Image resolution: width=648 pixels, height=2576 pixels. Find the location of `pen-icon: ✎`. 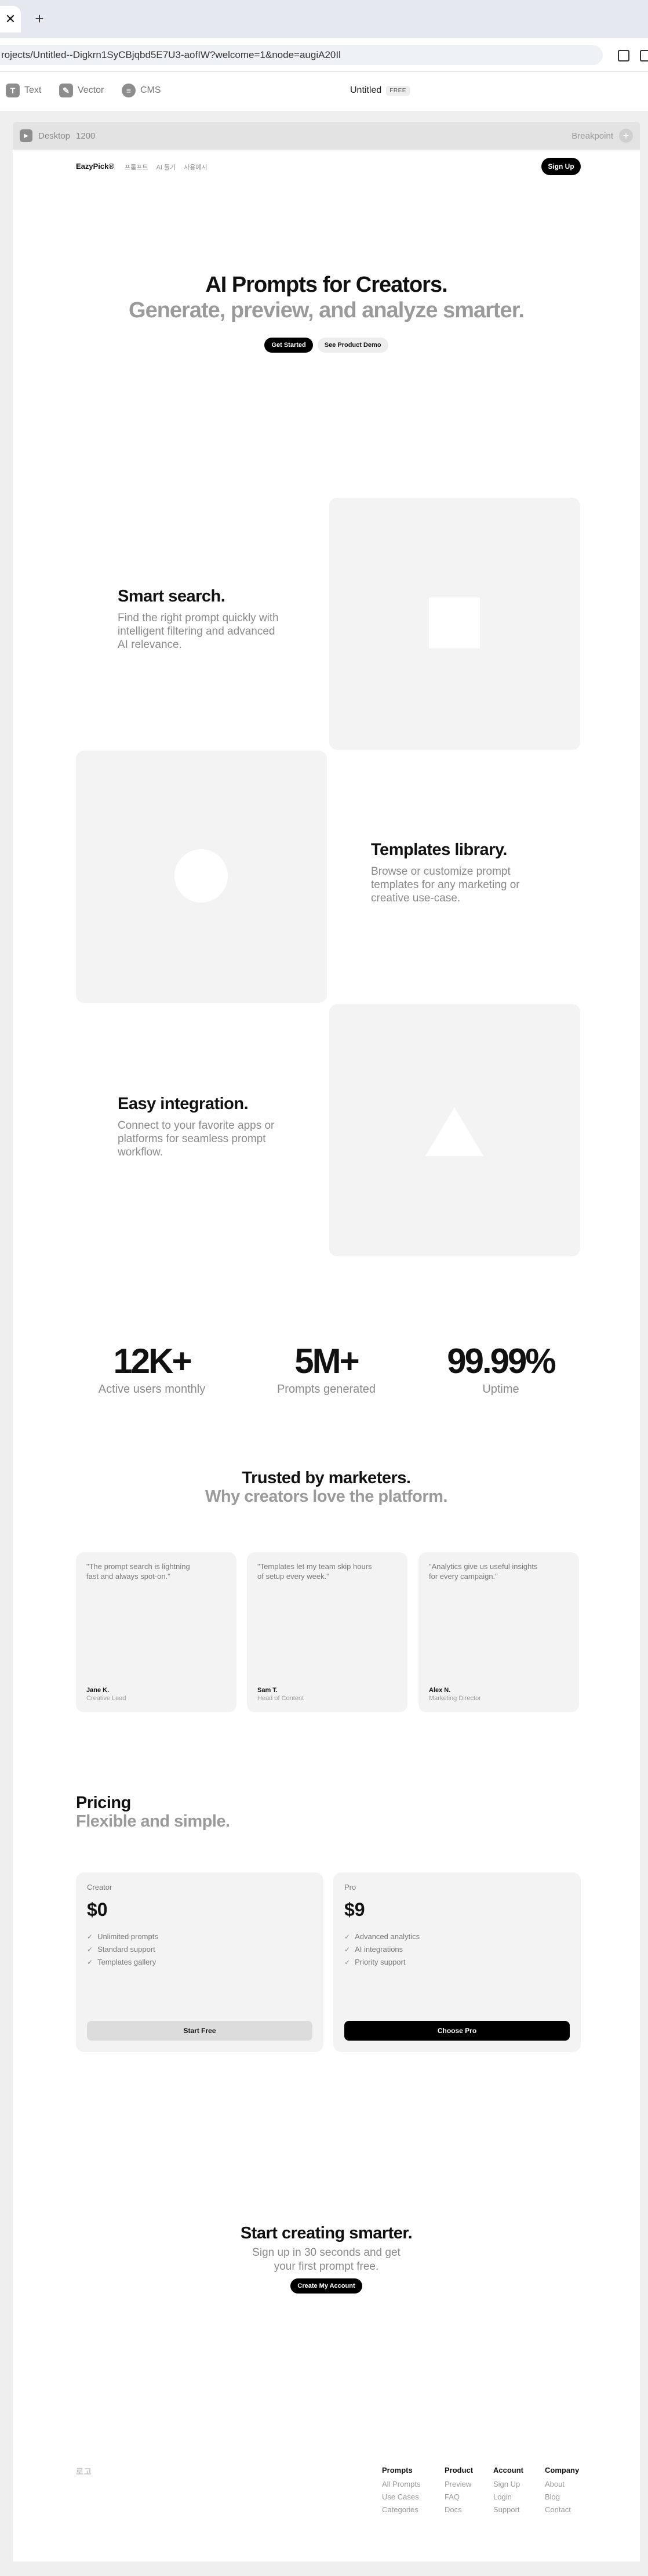

pen-icon: ✎ is located at coordinates (66, 91).